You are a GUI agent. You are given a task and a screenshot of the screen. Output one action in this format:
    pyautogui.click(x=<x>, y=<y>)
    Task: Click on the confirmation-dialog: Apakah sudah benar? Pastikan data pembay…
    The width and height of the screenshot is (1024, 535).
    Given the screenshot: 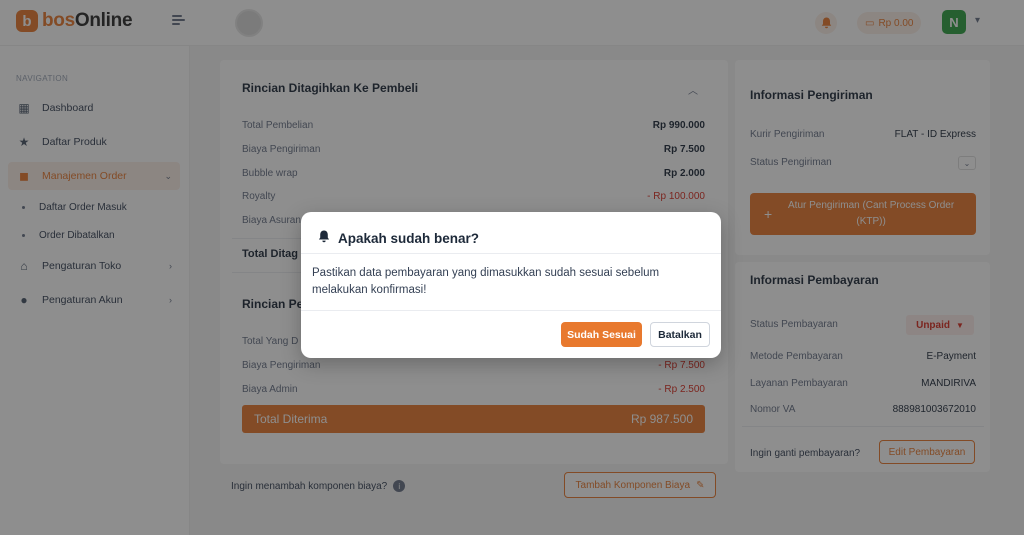 What is the action you would take?
    pyautogui.click(x=511, y=285)
    